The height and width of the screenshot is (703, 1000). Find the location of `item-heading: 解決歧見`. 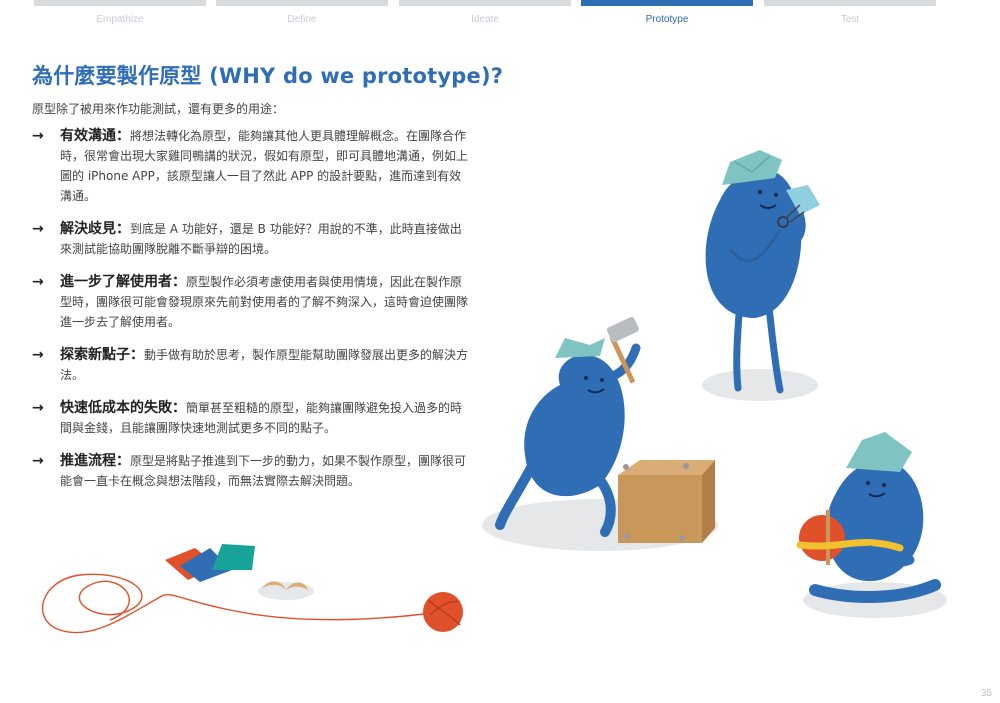

item-heading: 解決歧見 is located at coordinates (88, 229).